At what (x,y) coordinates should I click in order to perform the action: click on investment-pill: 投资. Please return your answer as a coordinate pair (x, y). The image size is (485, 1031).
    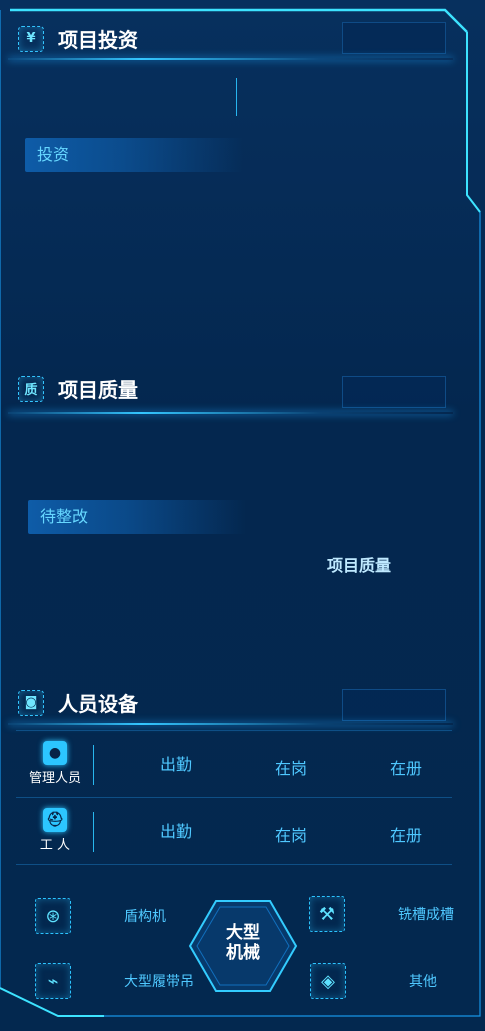
    Looking at the image, I should click on (134, 155).